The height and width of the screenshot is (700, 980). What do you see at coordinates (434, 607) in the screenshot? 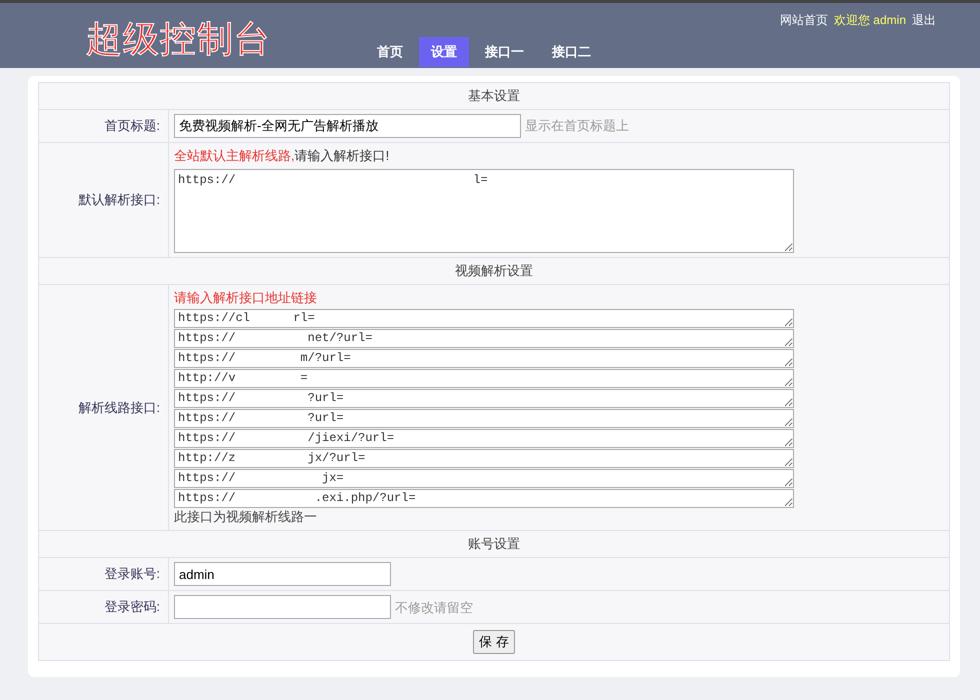
I see `field-hint: 不修改请留空` at bounding box center [434, 607].